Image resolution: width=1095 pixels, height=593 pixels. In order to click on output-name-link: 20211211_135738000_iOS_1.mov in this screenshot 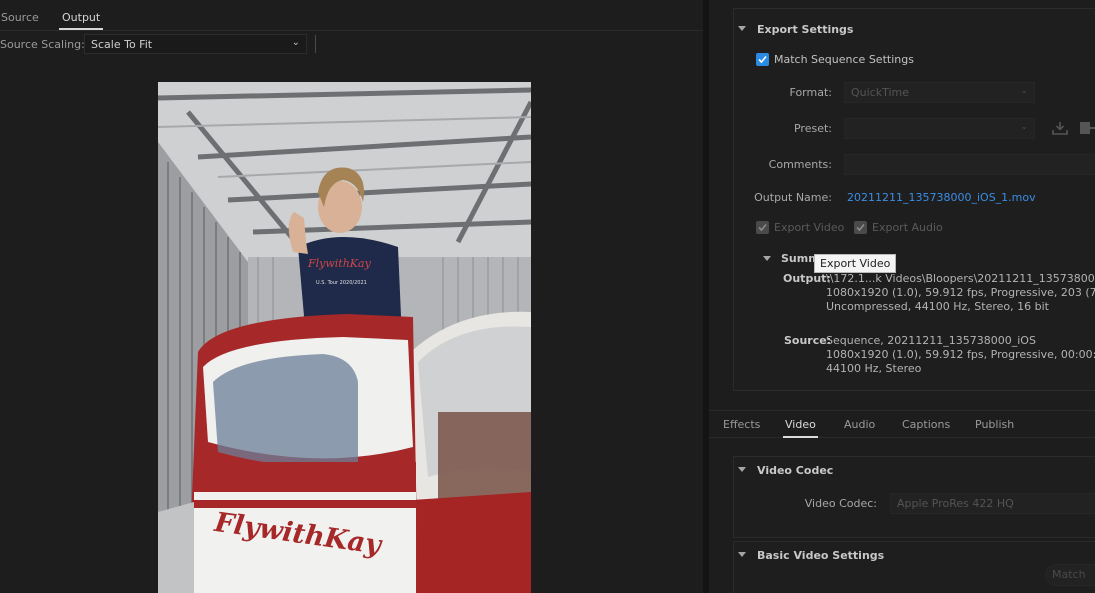, I will do `click(941, 197)`.